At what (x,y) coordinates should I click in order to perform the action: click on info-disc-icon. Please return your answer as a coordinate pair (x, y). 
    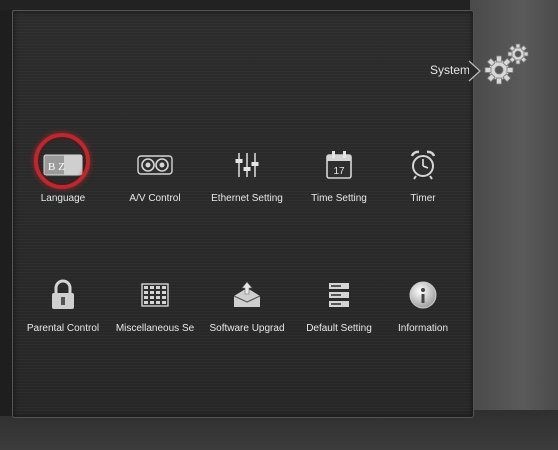
    Looking at the image, I should click on (423, 295).